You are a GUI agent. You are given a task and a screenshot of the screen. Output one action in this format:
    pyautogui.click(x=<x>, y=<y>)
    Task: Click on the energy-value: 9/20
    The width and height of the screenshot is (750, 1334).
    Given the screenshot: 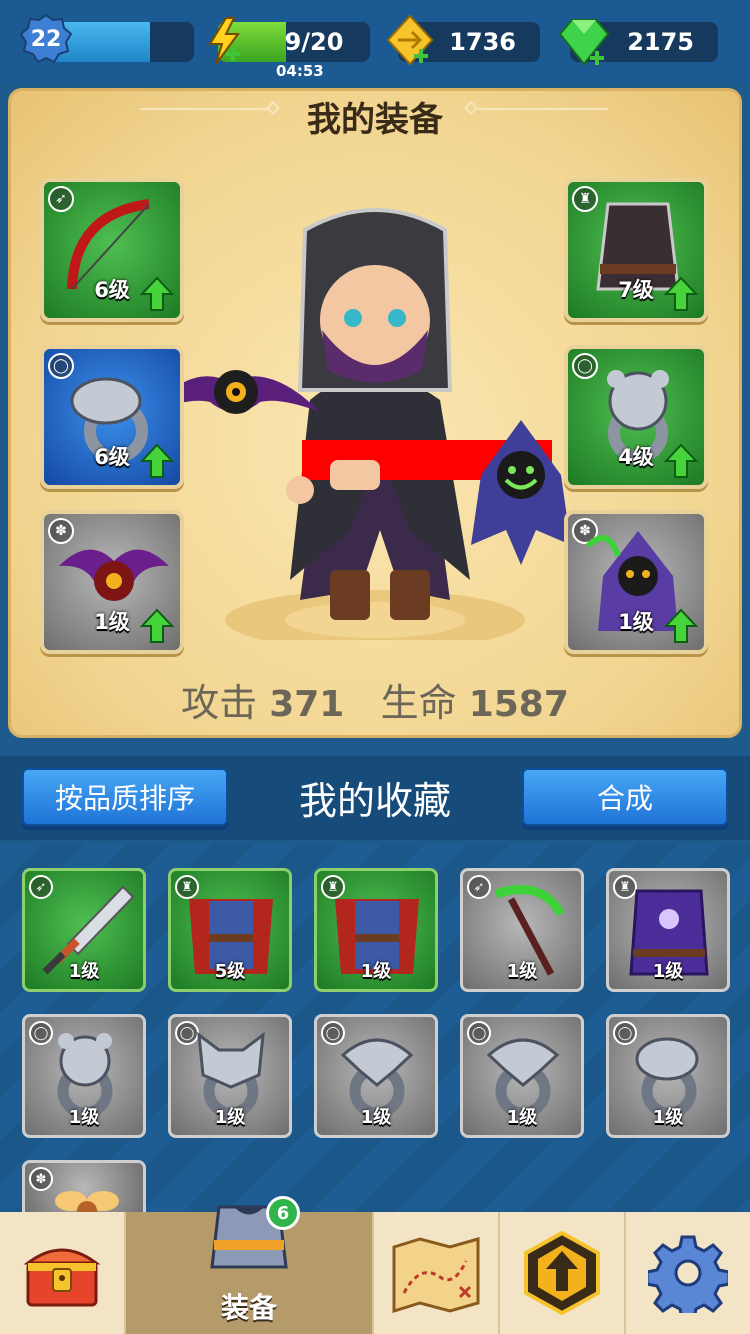 What is the action you would take?
    pyautogui.click(x=314, y=42)
    